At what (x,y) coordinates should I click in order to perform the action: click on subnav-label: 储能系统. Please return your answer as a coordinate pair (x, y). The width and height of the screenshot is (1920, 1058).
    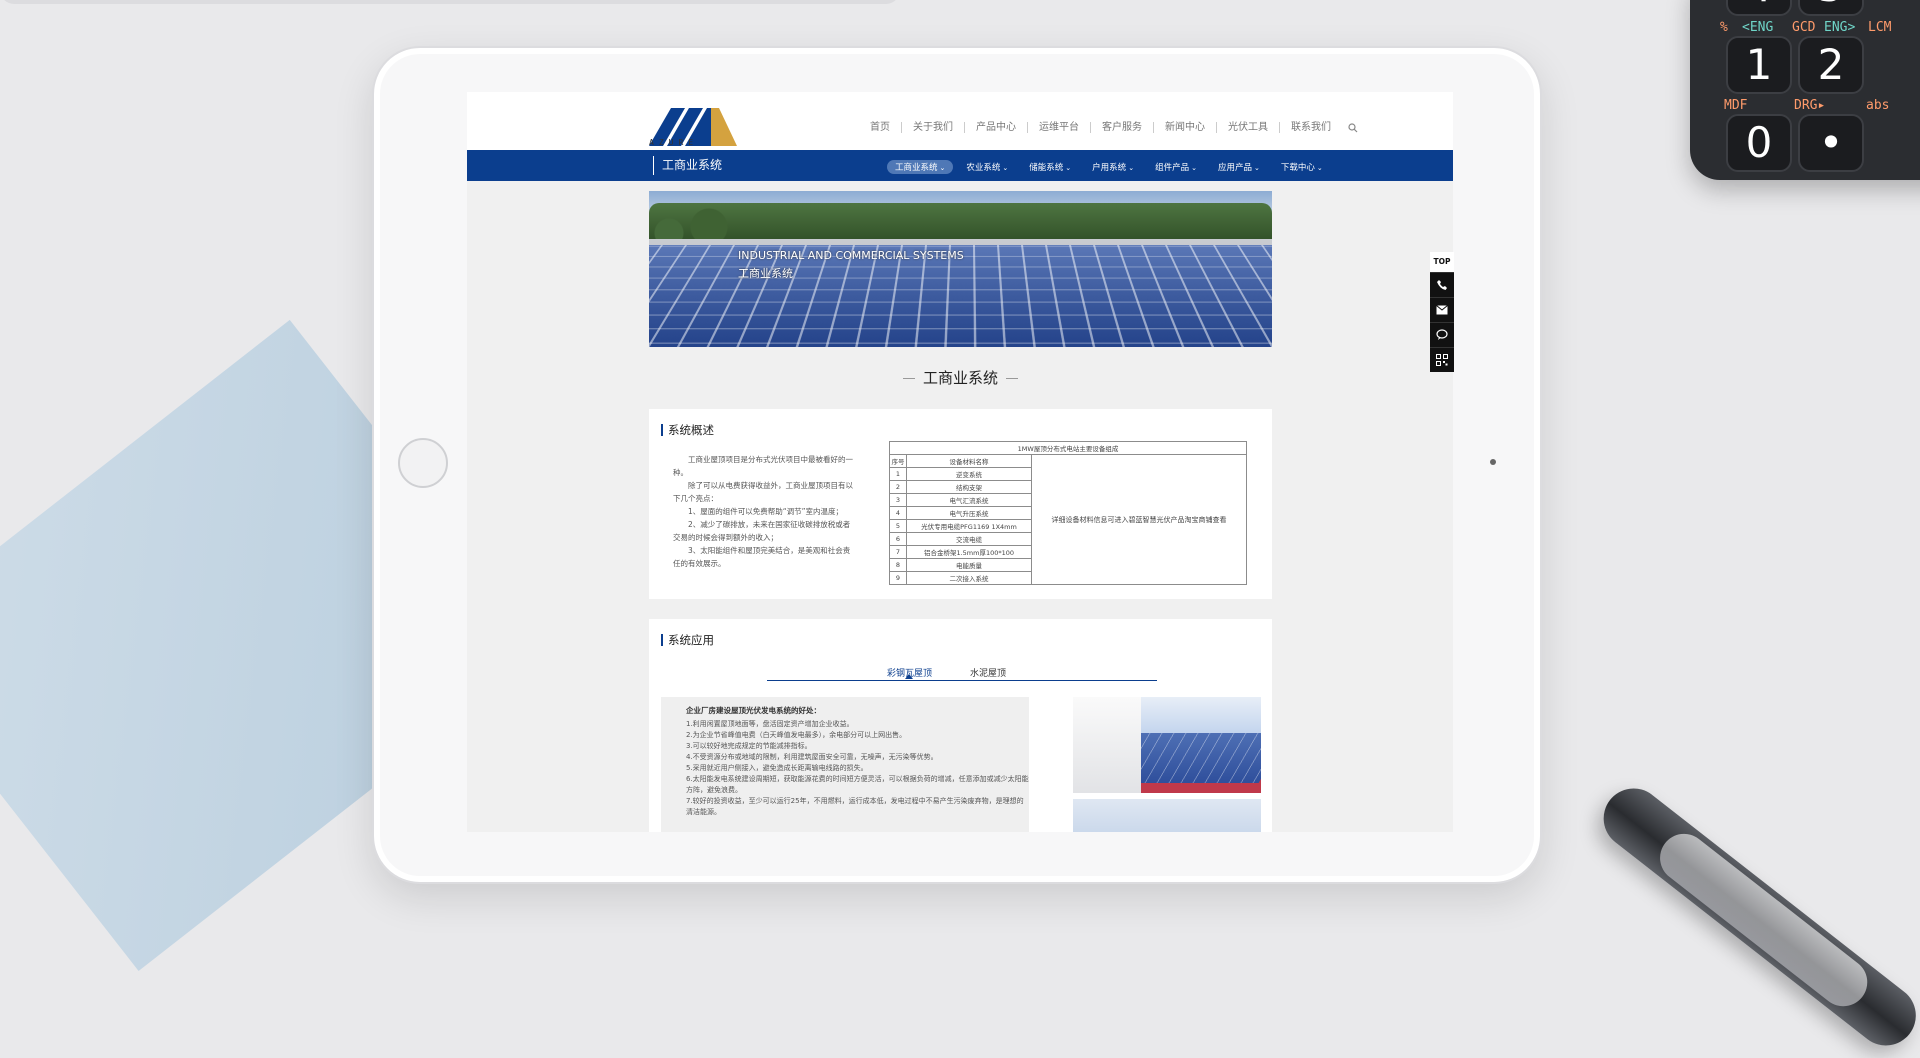
    Looking at the image, I should click on (1046, 168).